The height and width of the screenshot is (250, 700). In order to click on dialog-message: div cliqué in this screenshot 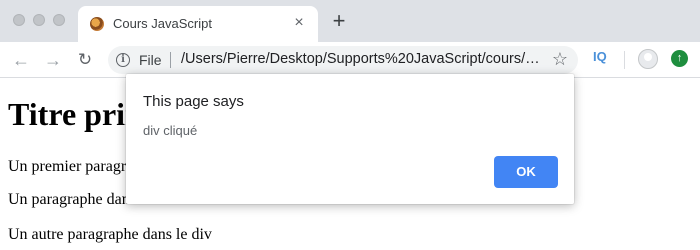, I will do `click(170, 130)`.